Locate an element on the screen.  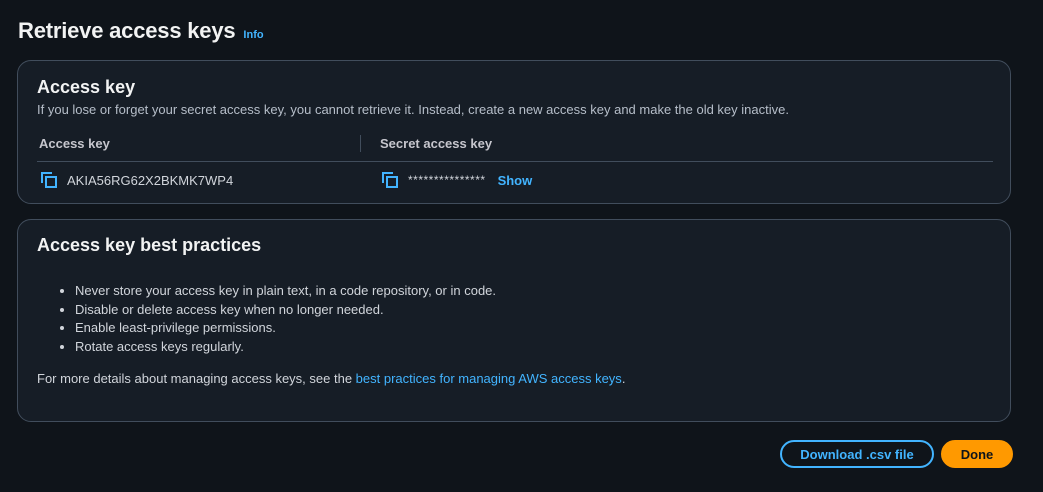
list-item: Rotate access keys regularly. is located at coordinates (285, 347).